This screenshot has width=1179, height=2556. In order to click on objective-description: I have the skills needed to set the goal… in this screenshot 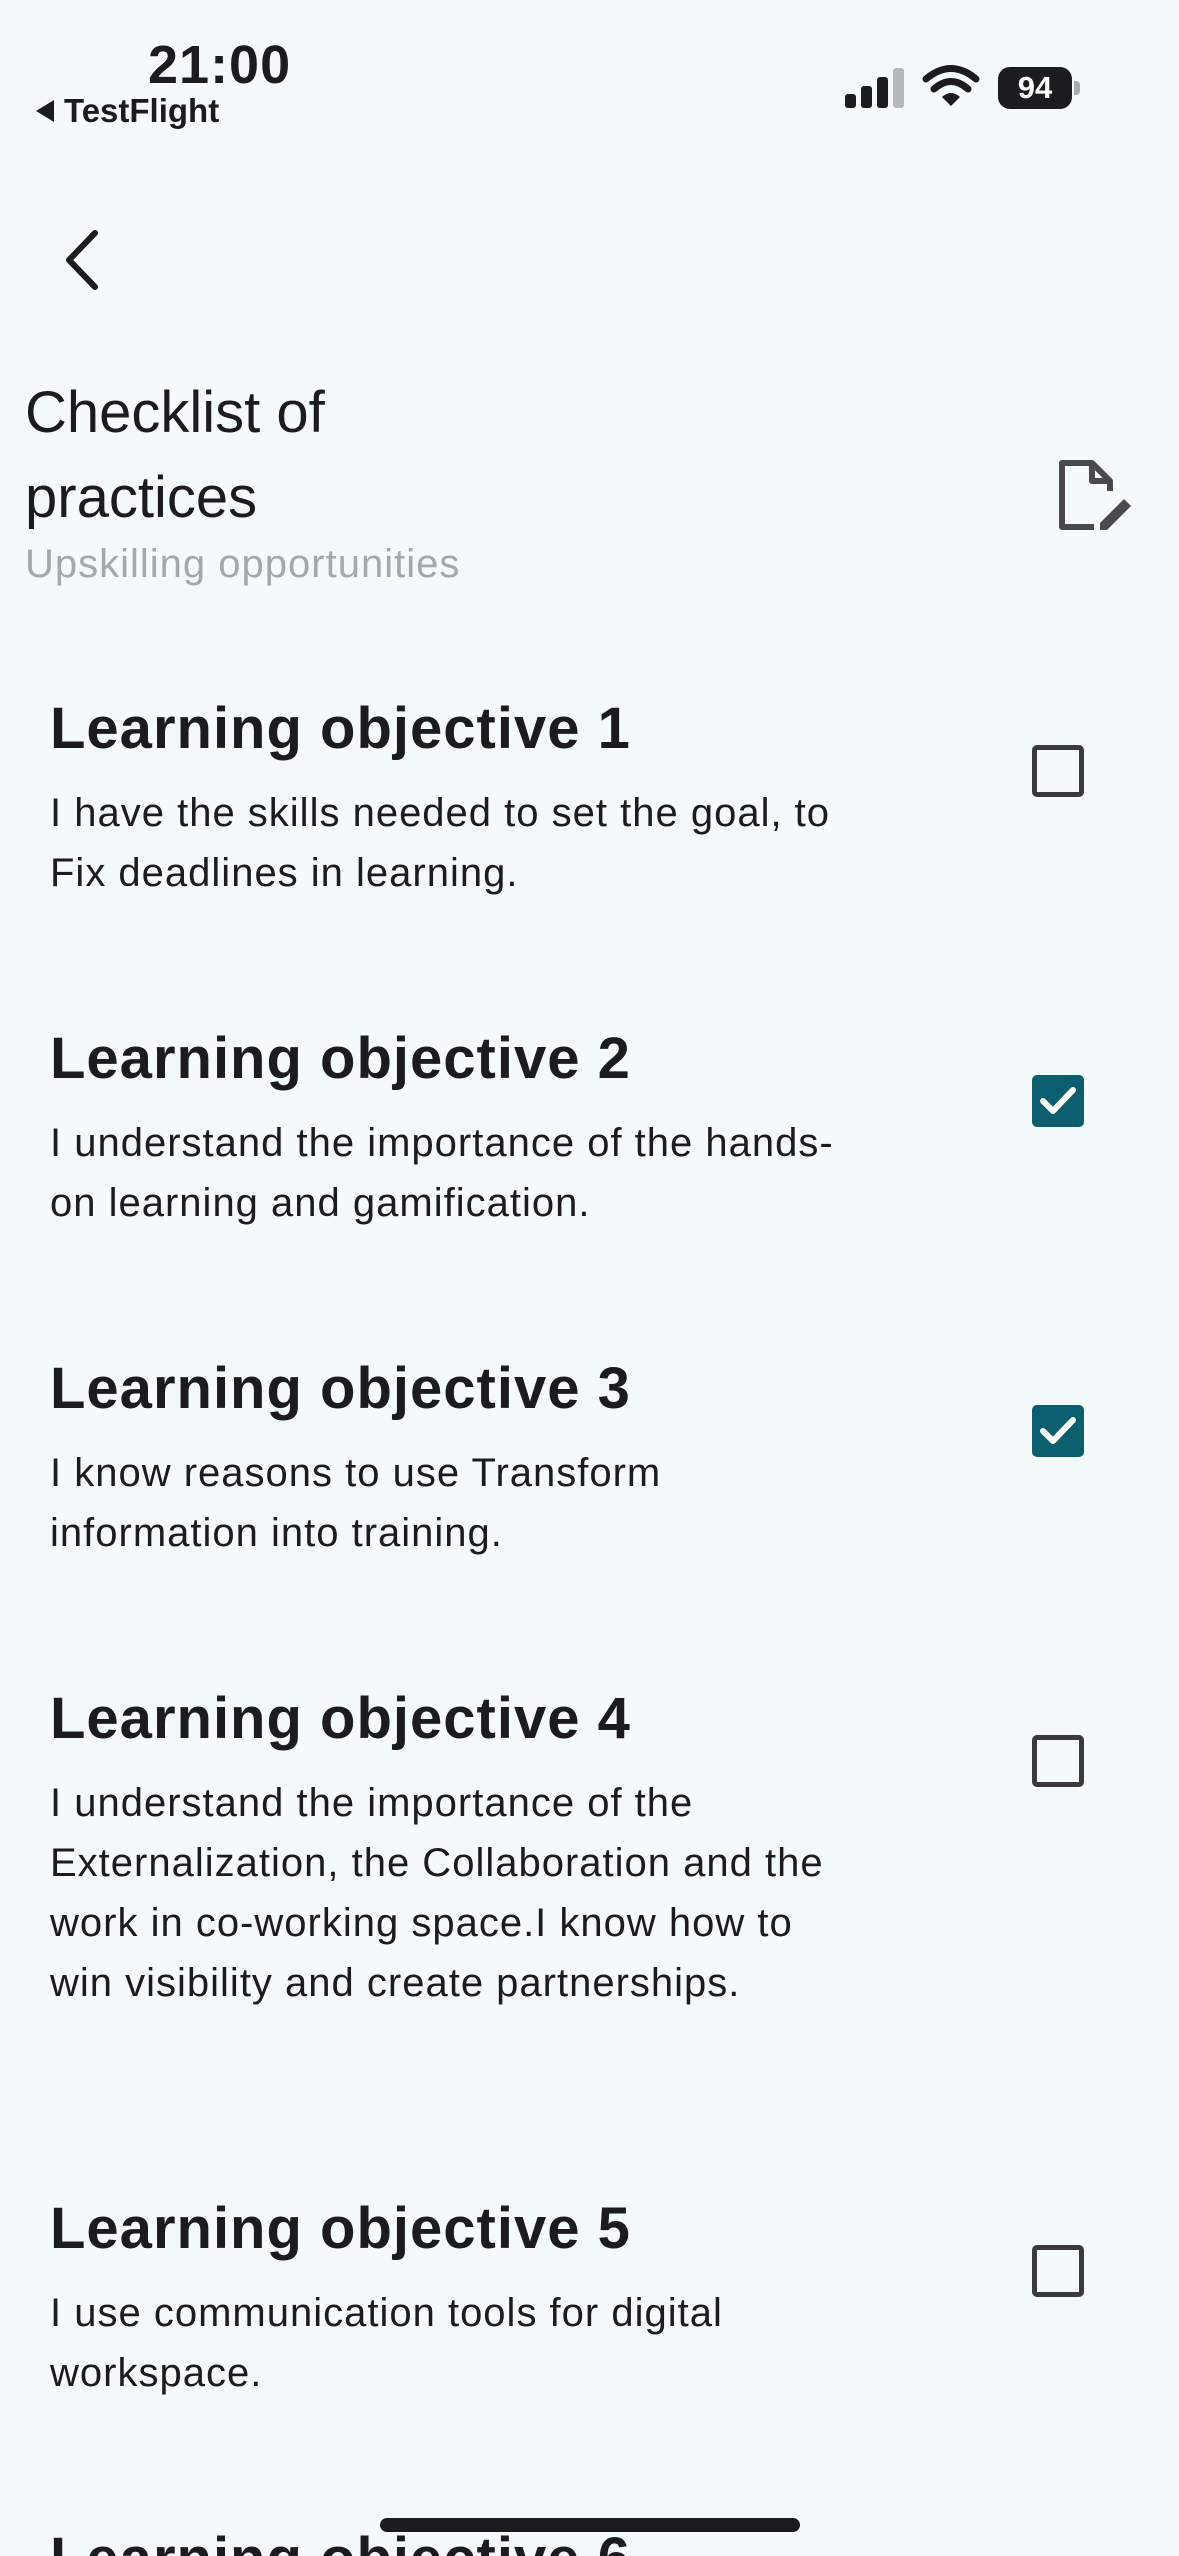, I will do `click(440, 843)`.